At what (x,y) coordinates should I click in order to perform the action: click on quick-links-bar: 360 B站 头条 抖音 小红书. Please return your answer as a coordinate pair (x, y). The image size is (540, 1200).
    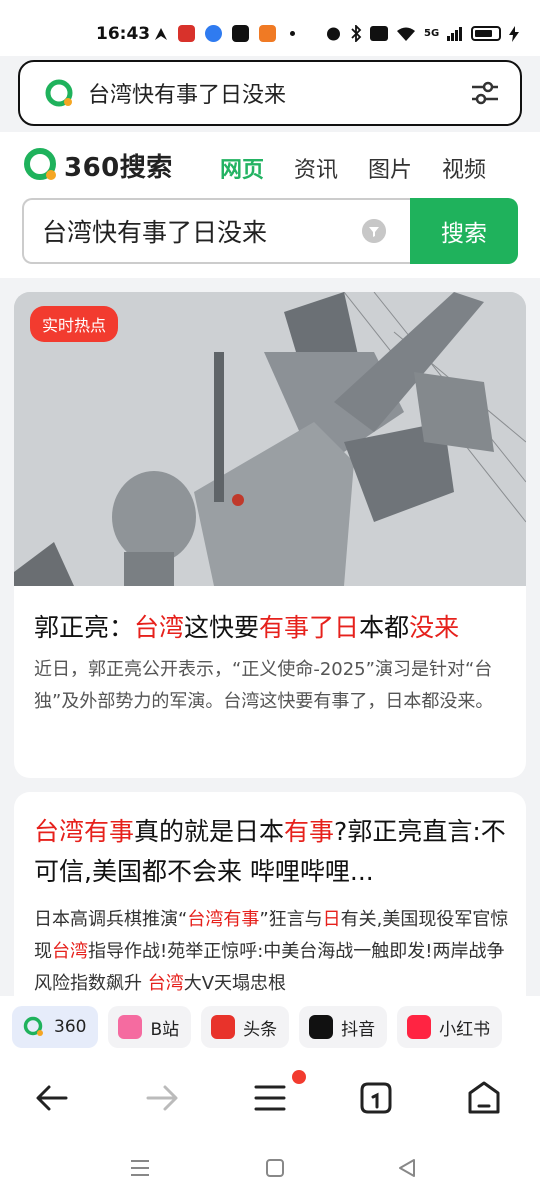
    Looking at the image, I should click on (270, 1027).